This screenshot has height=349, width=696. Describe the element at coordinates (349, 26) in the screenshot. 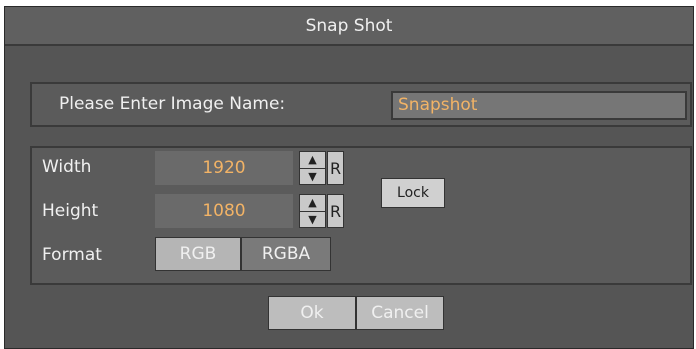

I see `dialog-title: Snap Shot` at that location.